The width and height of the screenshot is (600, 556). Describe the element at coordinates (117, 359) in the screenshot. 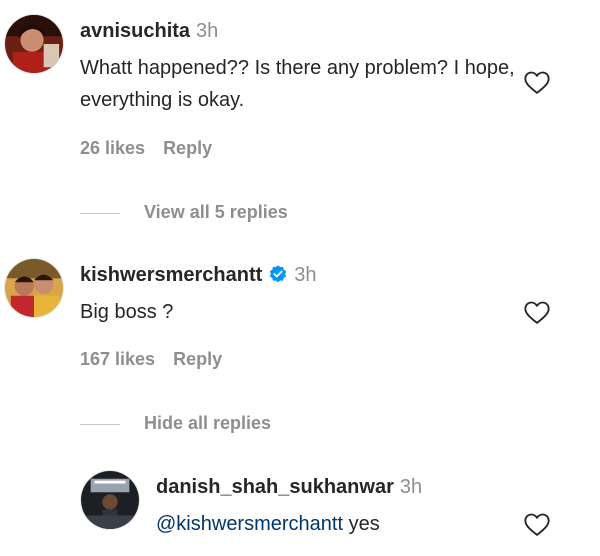

I see `likes-count: 167 likes` at that location.